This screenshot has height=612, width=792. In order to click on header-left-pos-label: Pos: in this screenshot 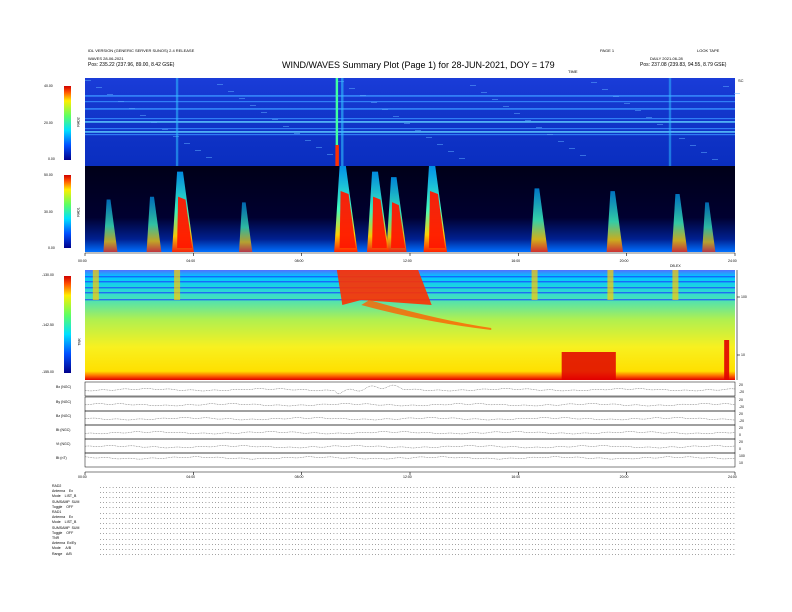, I will do `click(93, 65)`.